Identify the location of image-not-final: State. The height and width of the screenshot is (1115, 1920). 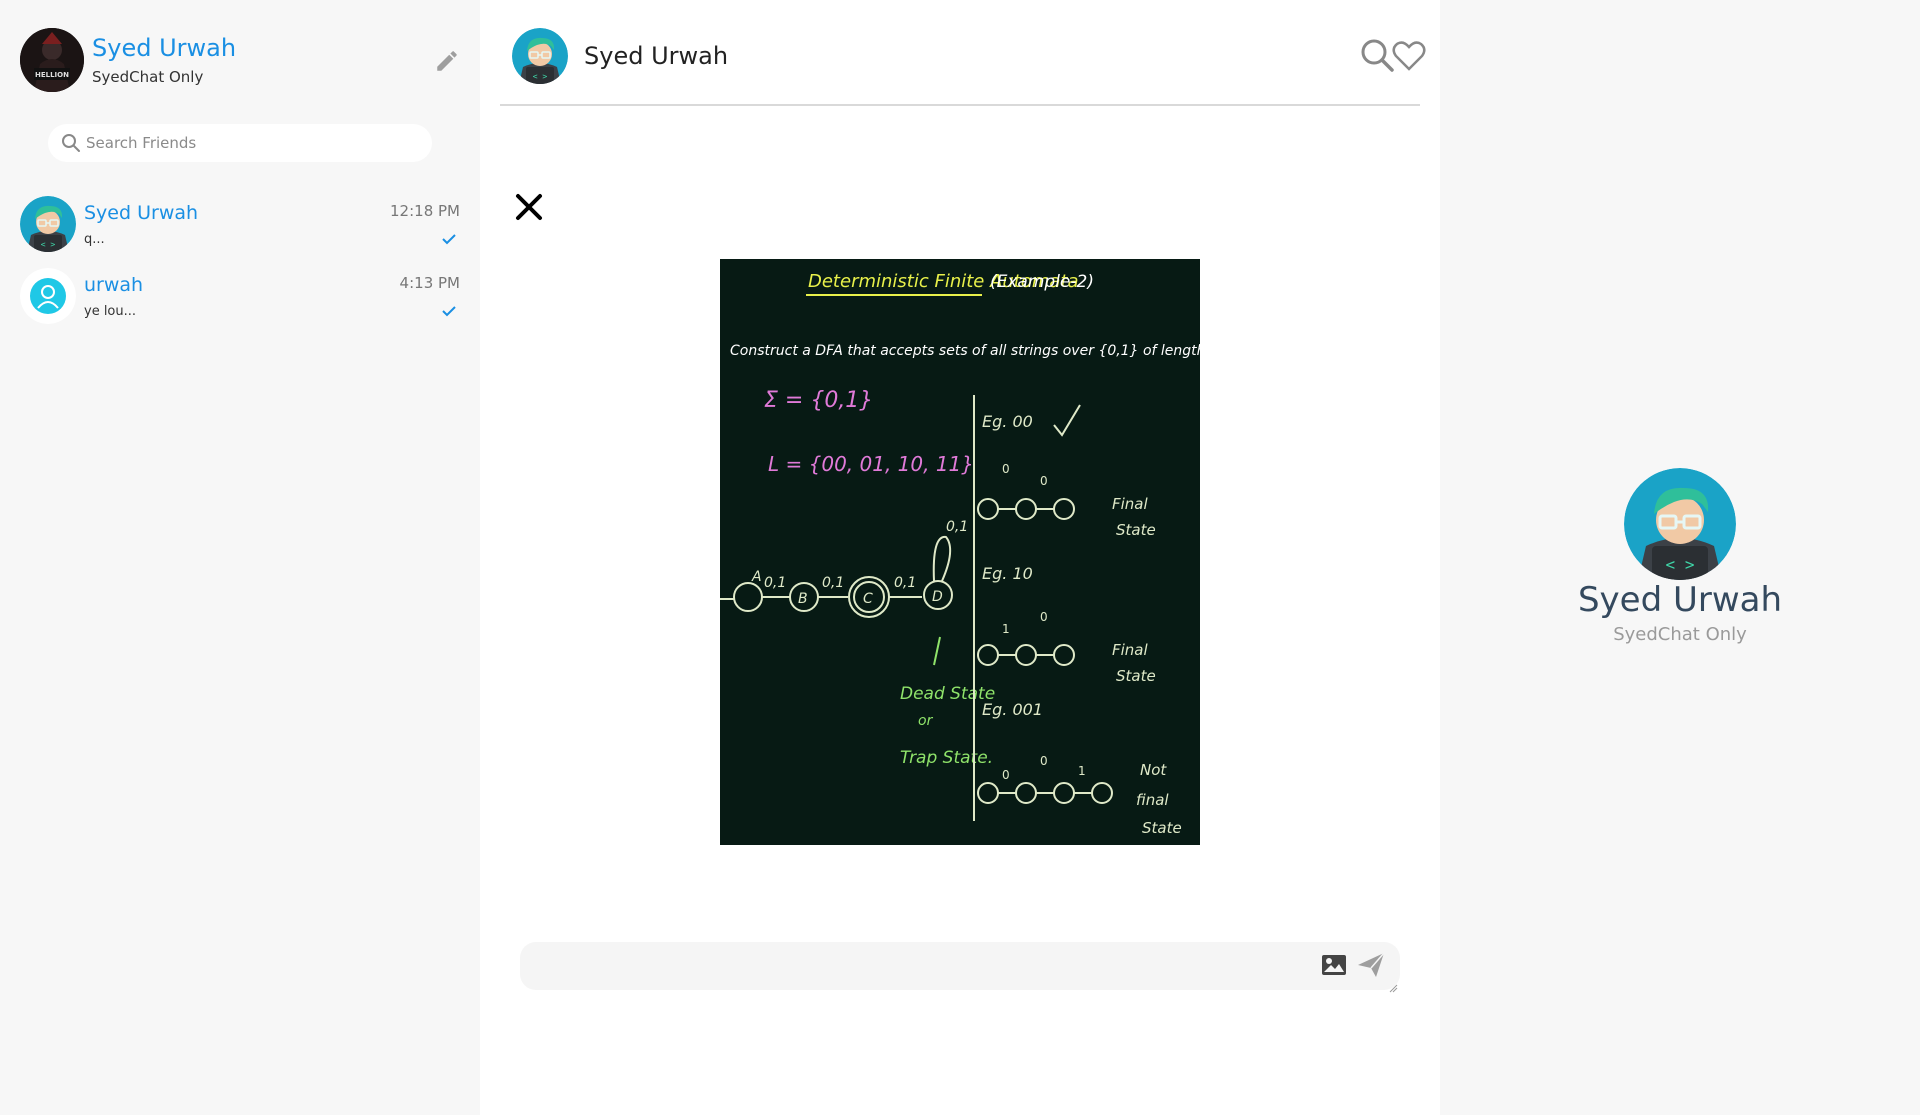
(1162, 828).